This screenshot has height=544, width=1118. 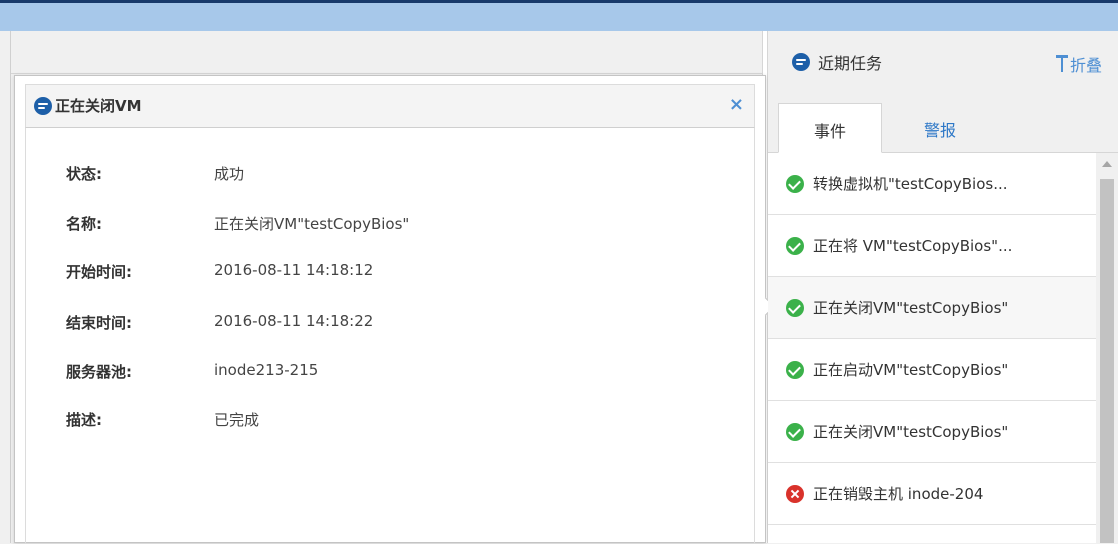 I want to click on tab-events: 事件, so click(x=830, y=128).